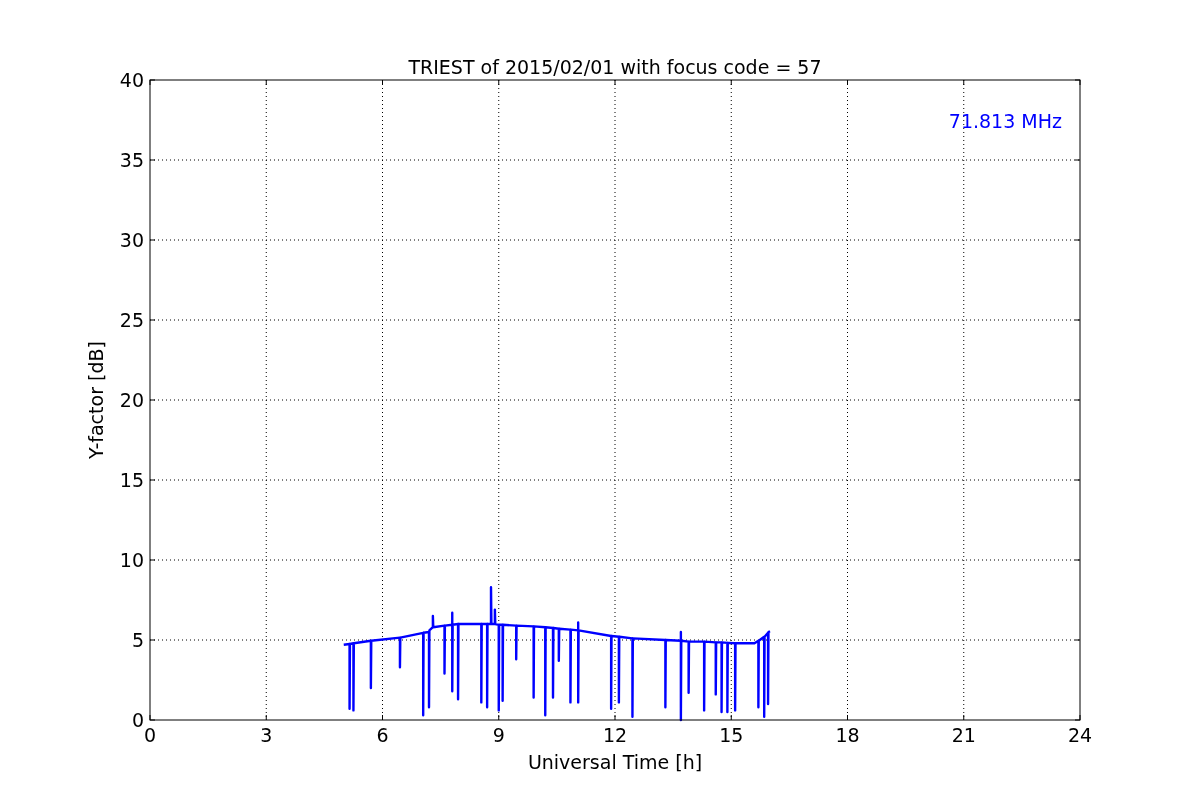  I want to click on x-tick-label: 21, so click(963, 735).